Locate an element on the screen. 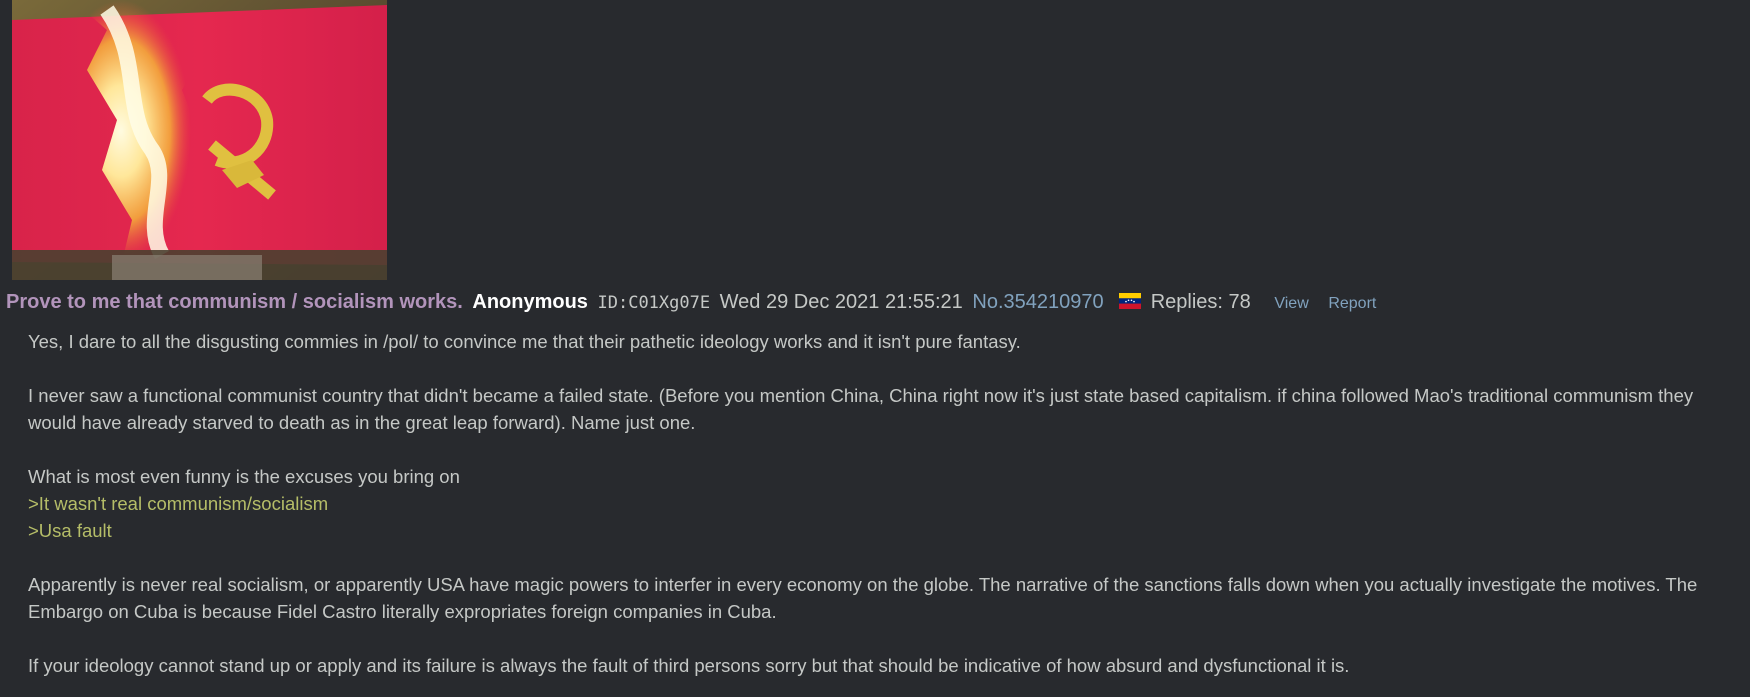  report-link: Report is located at coordinates (1352, 303).